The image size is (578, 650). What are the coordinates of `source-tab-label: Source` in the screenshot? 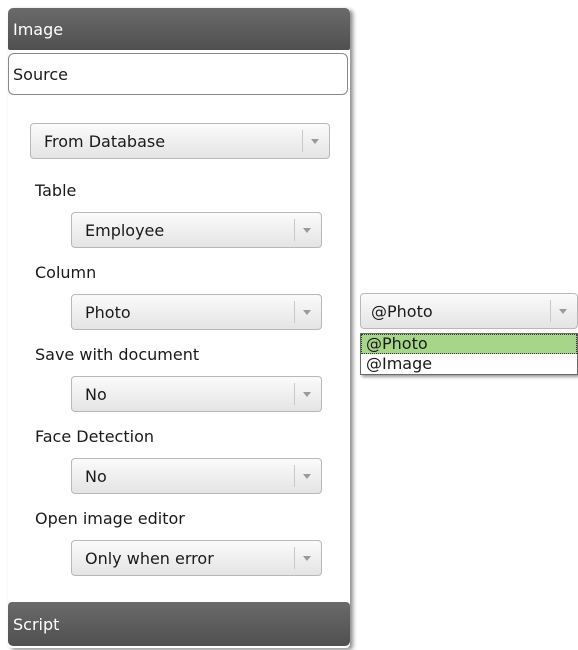 It's located at (40, 74).